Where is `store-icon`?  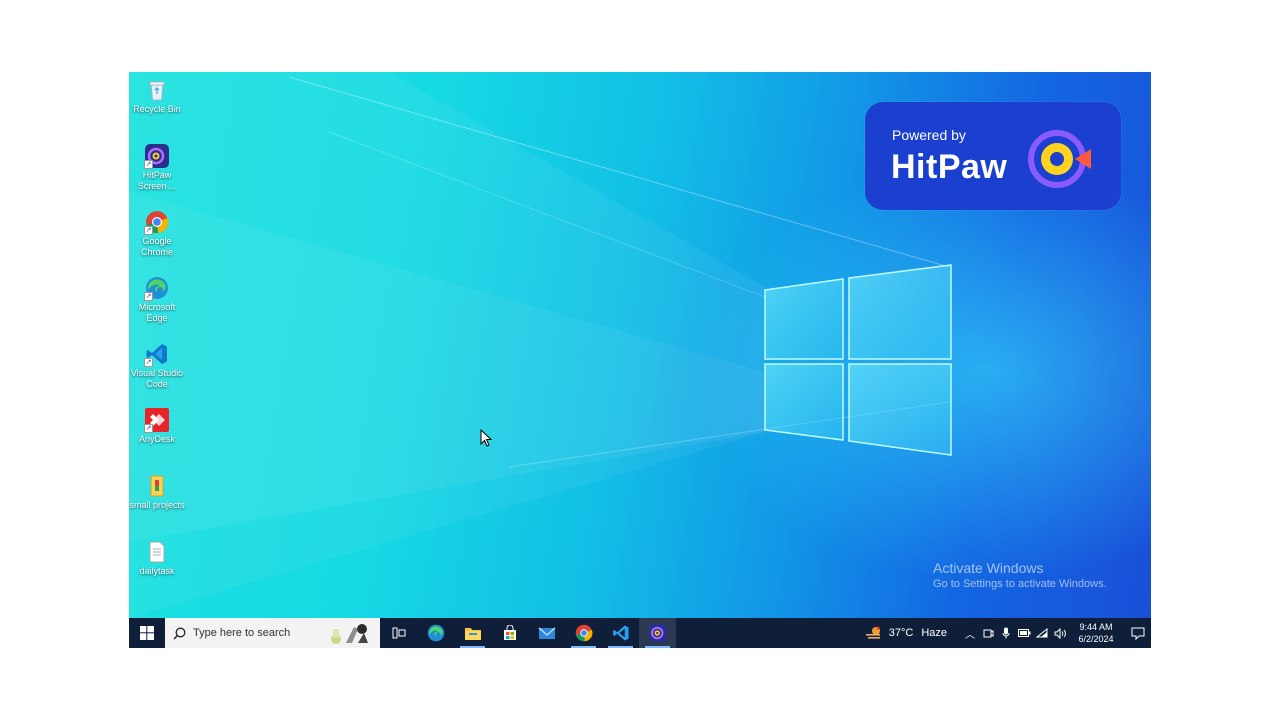
store-icon is located at coordinates (509, 632).